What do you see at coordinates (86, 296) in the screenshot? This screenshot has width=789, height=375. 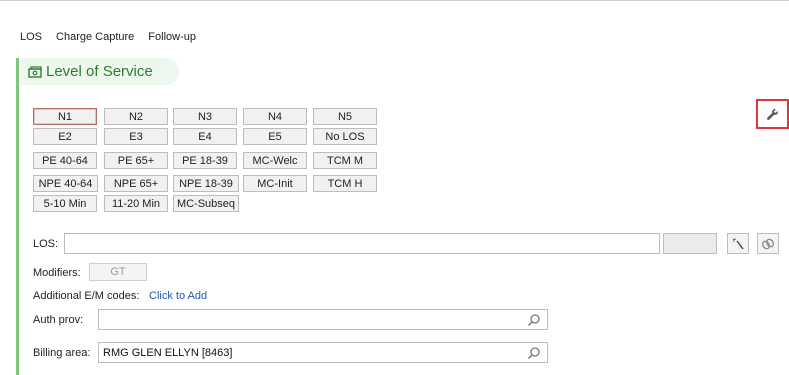 I see `additional-em-label: Additional E/M codes:` at bounding box center [86, 296].